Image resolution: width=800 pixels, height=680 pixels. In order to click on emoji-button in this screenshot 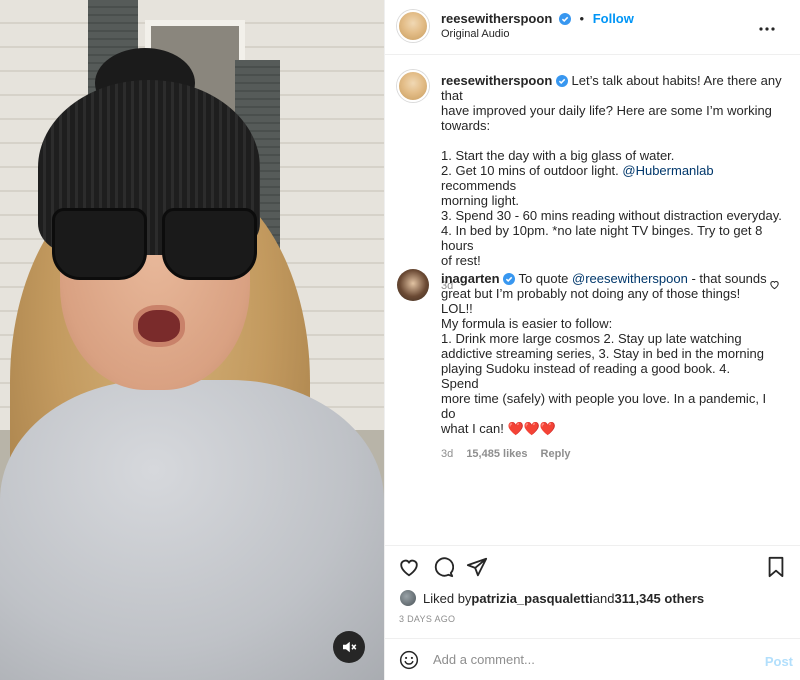, I will do `click(409, 660)`.